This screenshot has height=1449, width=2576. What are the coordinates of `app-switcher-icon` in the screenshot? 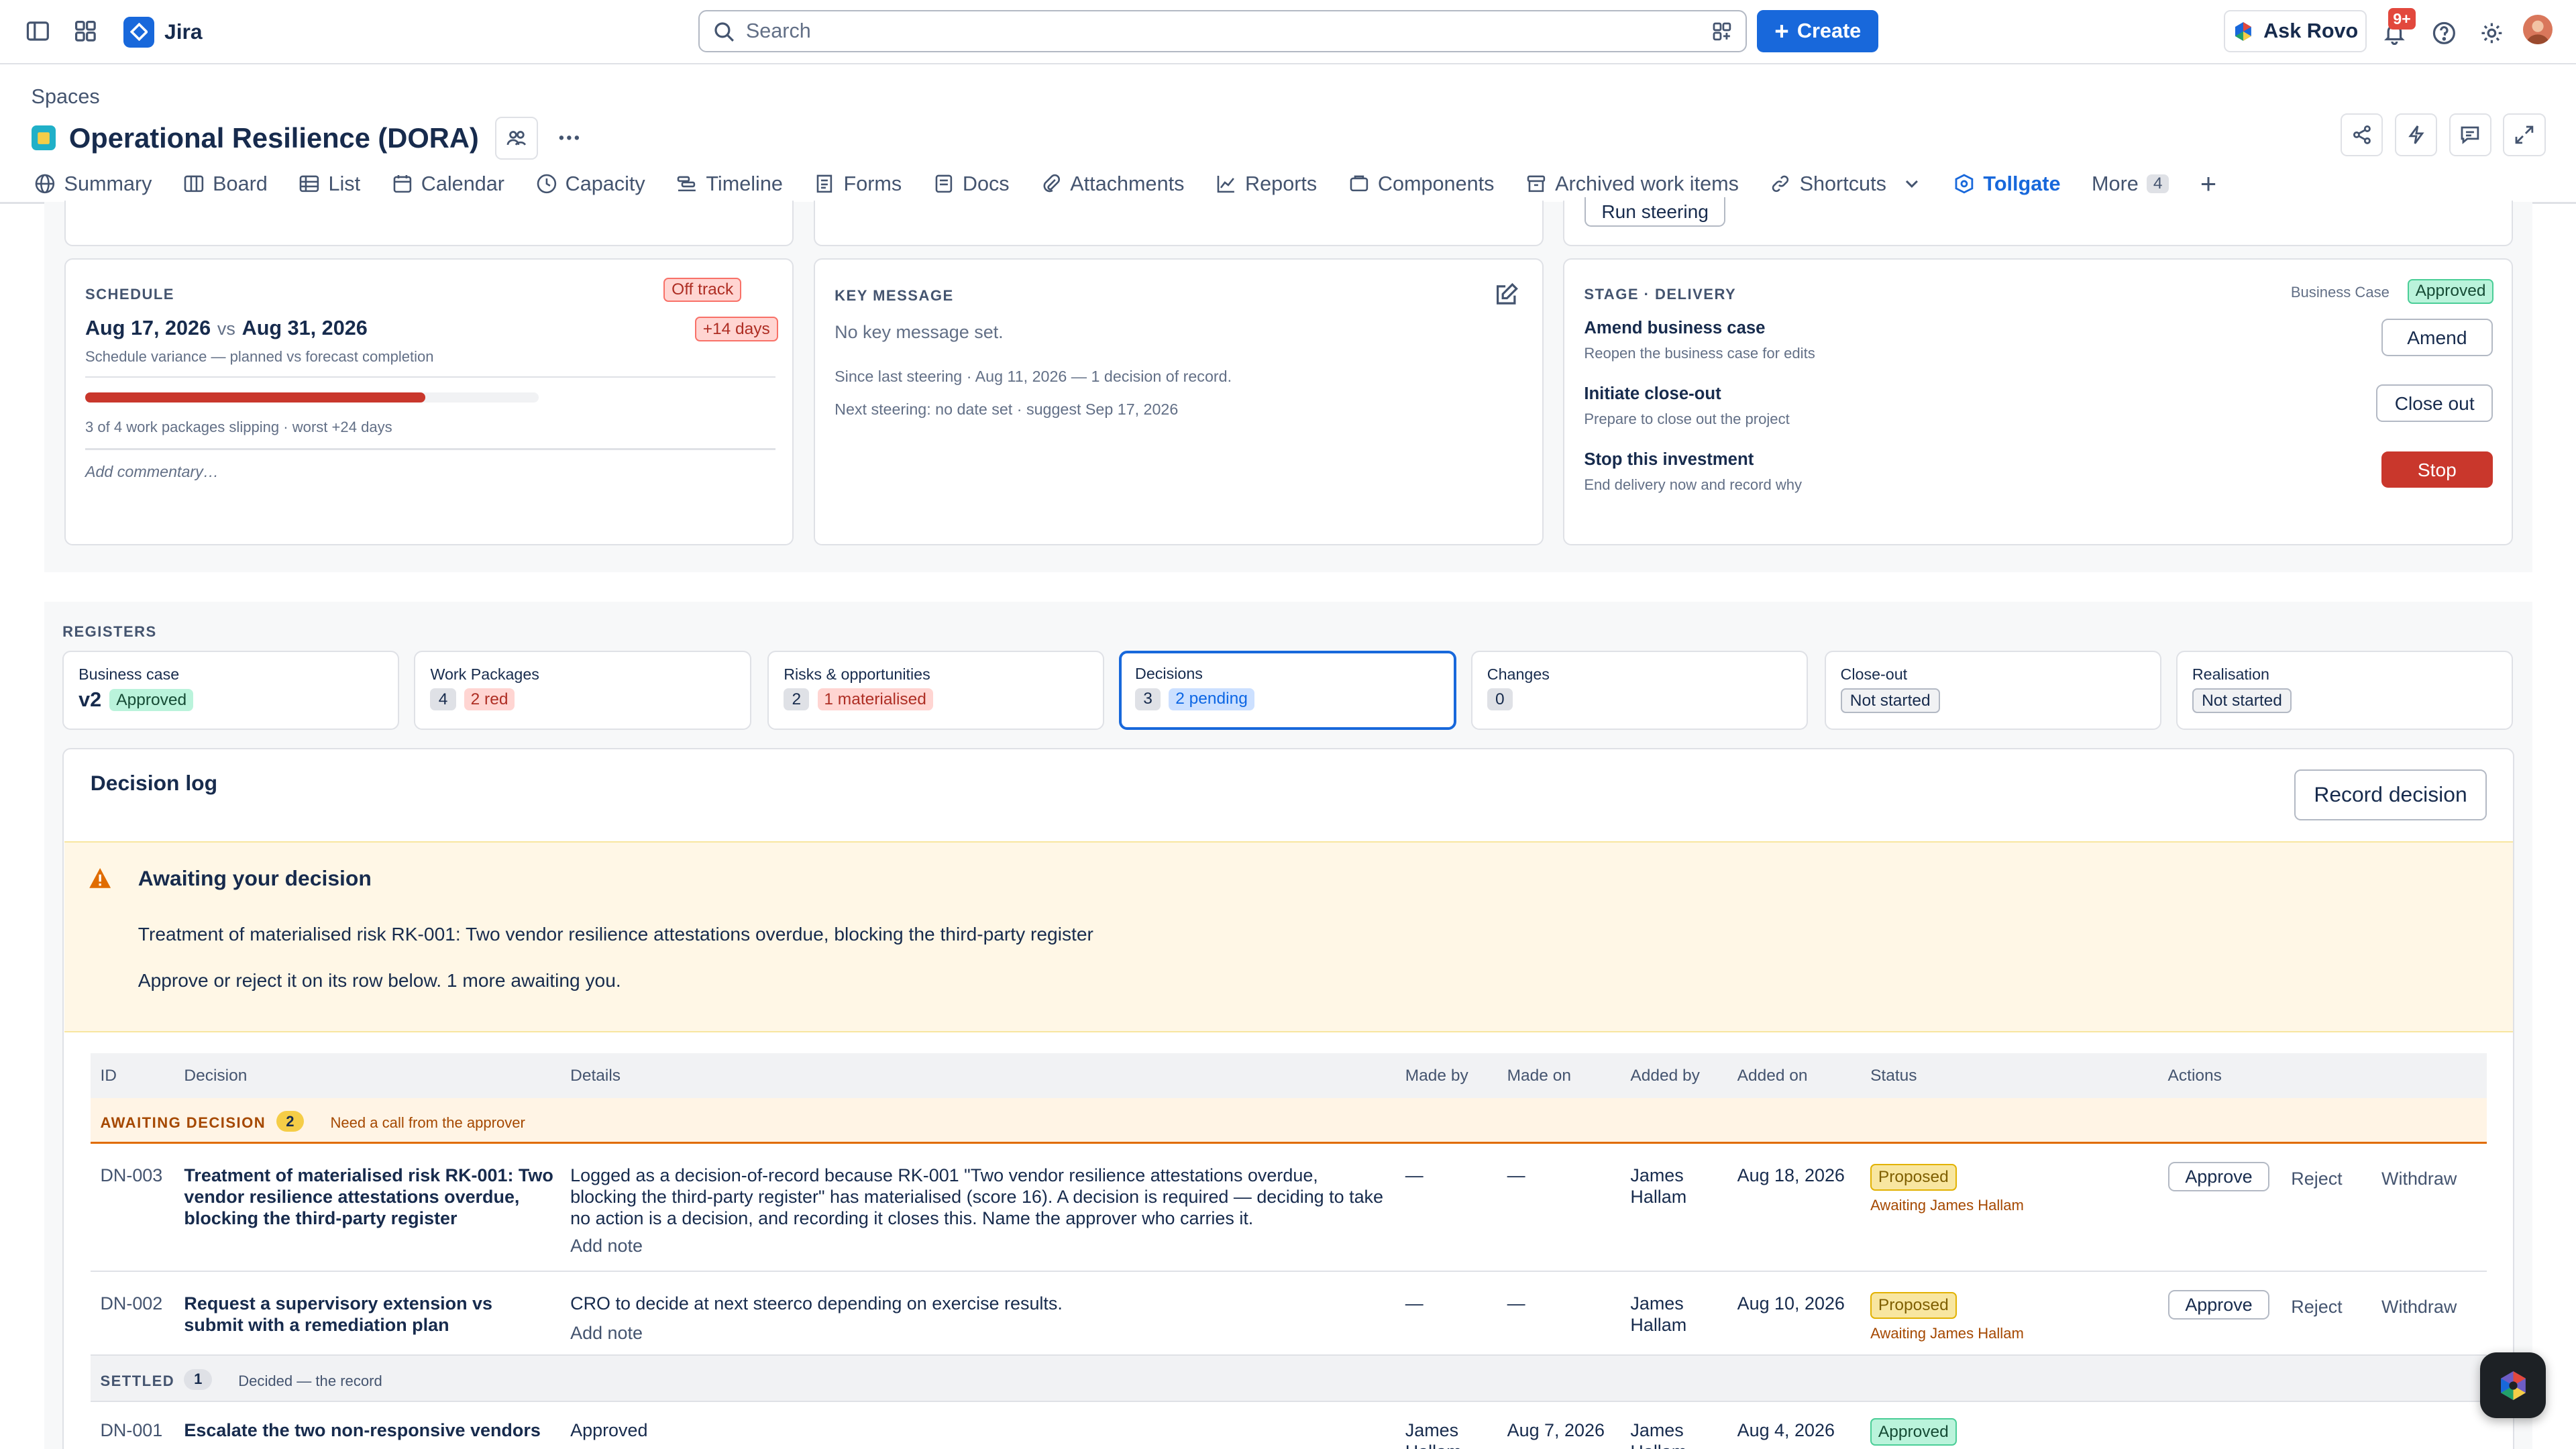 It's located at (85, 31).